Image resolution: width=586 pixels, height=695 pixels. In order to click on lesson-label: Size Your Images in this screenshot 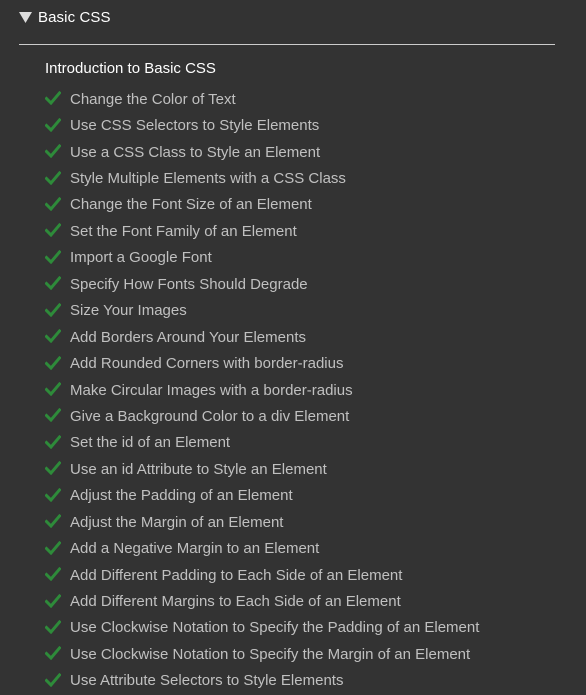, I will do `click(128, 311)`.